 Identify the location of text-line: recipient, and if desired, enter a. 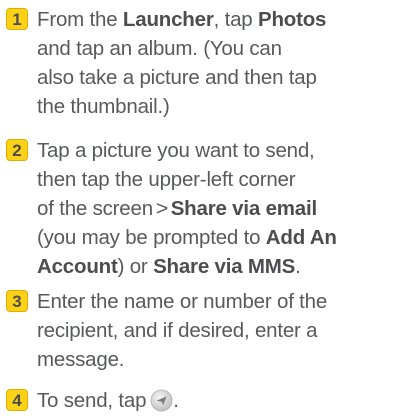
(177, 330).